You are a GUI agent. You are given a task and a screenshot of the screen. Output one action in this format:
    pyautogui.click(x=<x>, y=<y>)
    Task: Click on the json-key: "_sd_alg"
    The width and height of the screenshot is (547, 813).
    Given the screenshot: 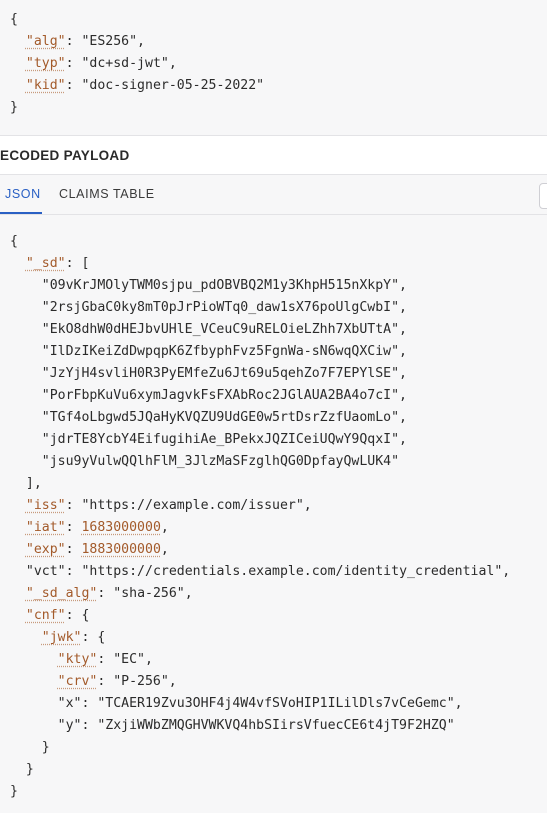 What is the action you would take?
    pyautogui.click(x=61, y=593)
    